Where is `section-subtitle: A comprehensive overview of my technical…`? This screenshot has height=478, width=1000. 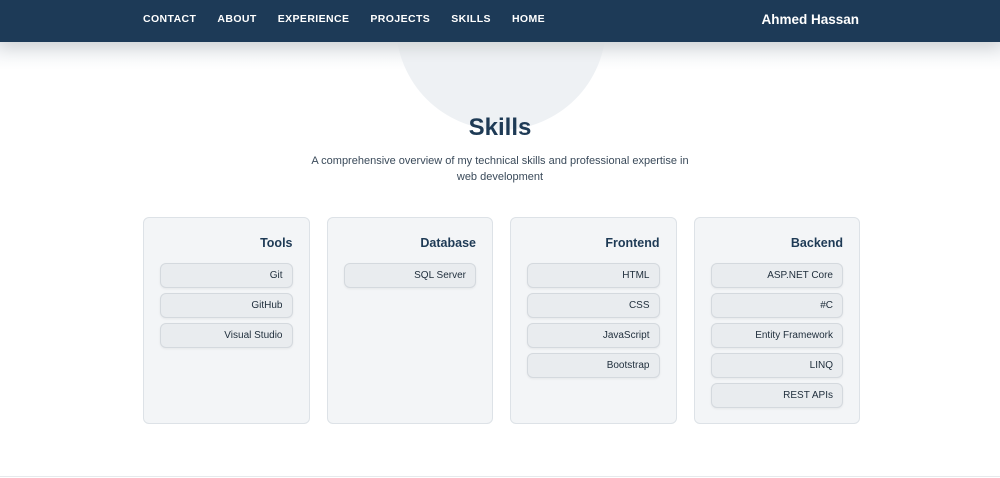 section-subtitle: A comprehensive overview of my technical… is located at coordinates (500, 169).